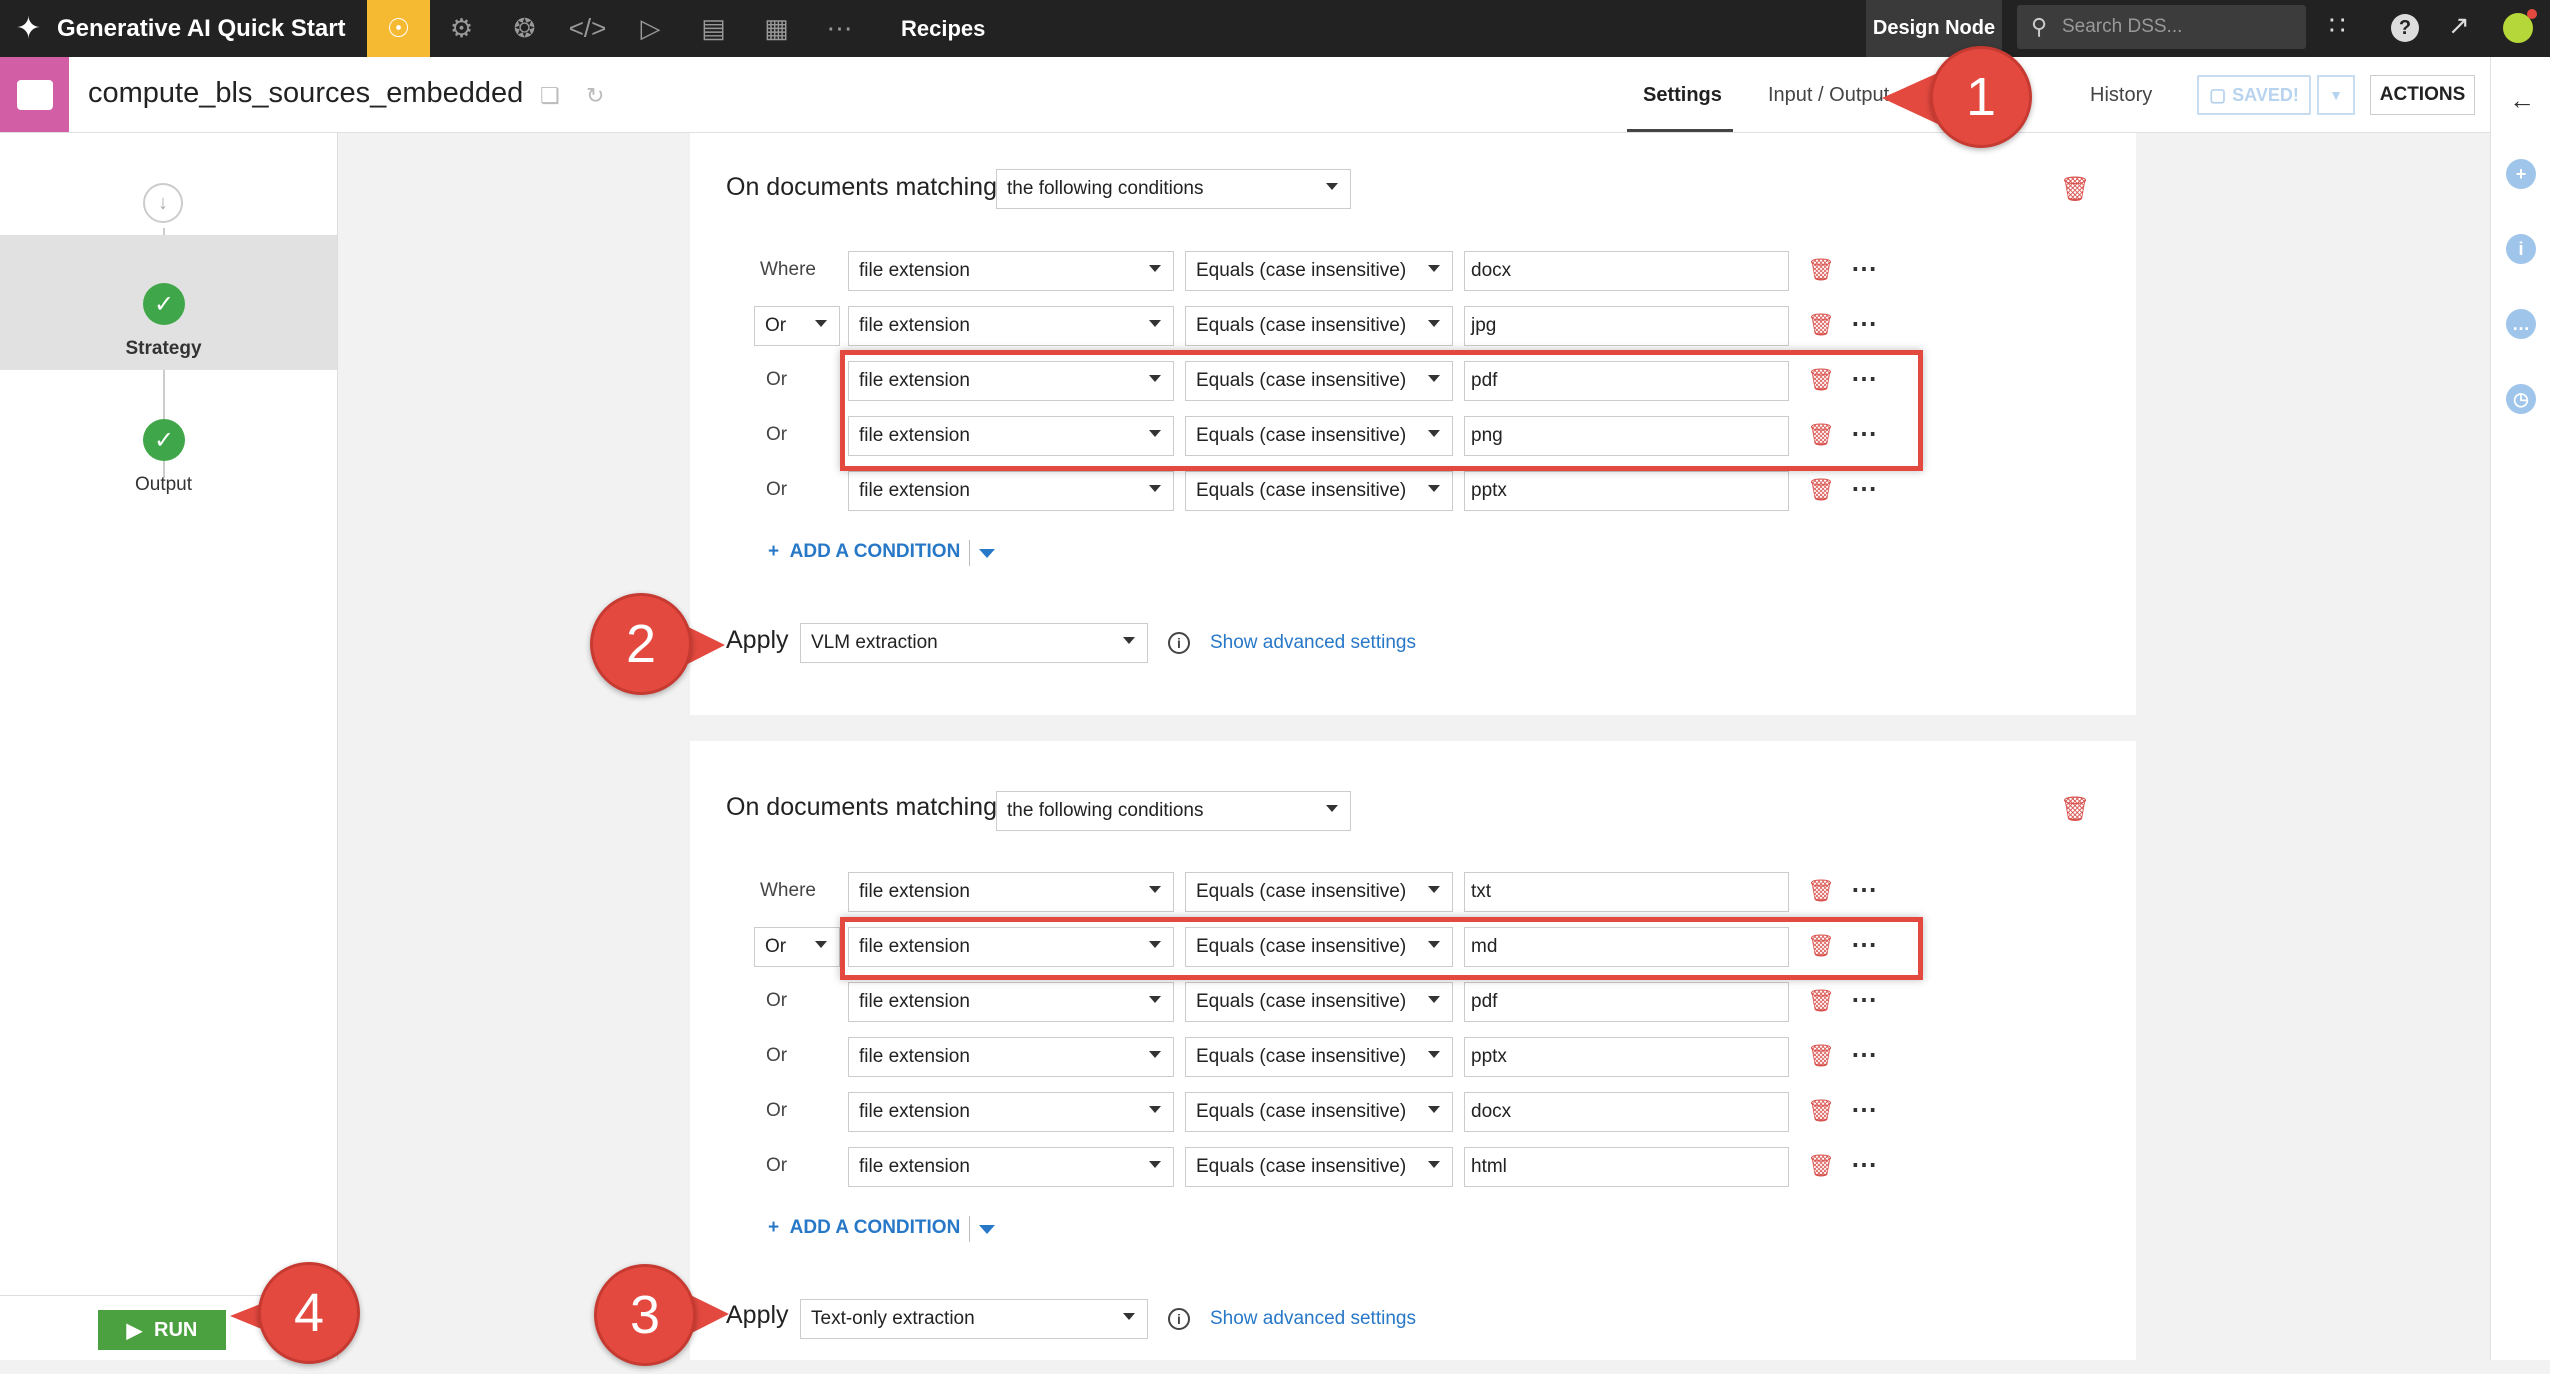 This screenshot has width=2550, height=1374. I want to click on value-input: html, so click(1626, 1167).